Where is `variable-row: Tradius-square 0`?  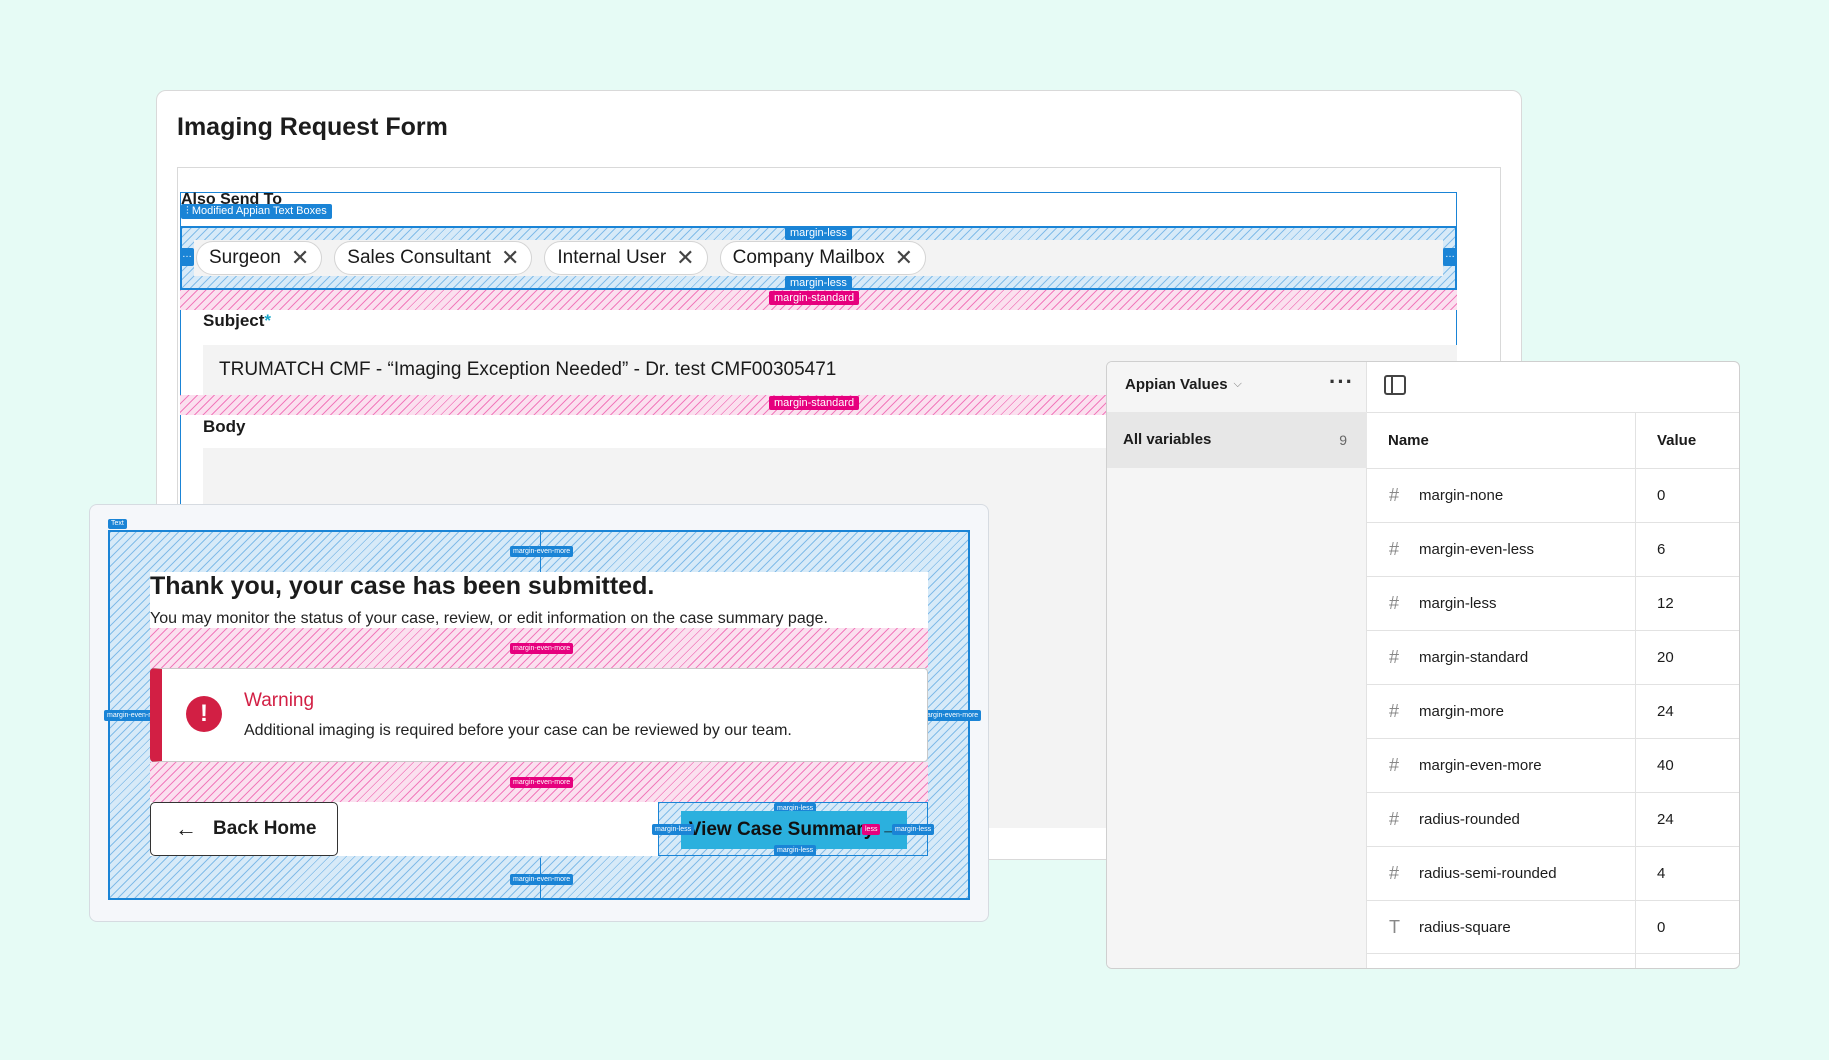 variable-row: Tradius-square 0 is located at coordinates (1553, 927).